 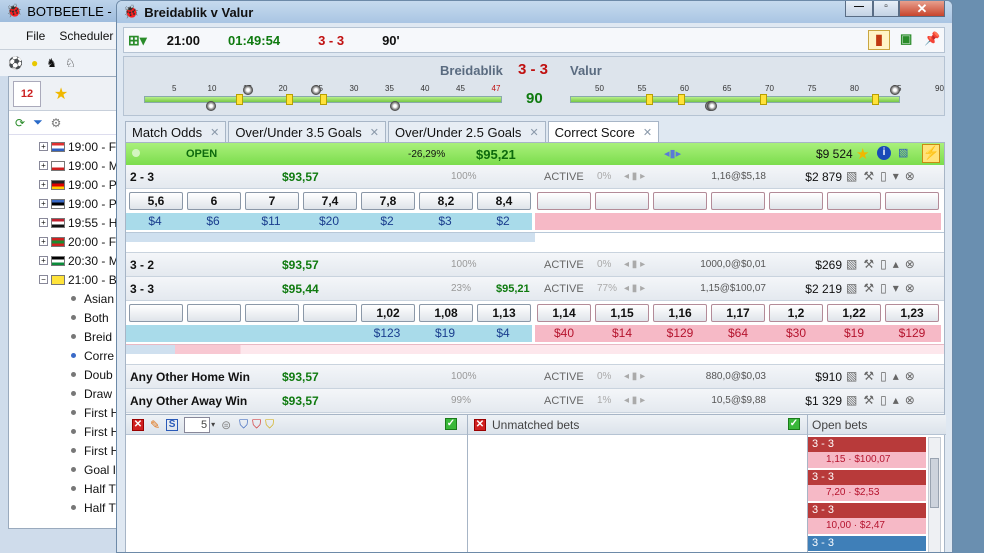 What do you see at coordinates (388, 201) in the screenshot?
I see `back-price-button: 7,8` at bounding box center [388, 201].